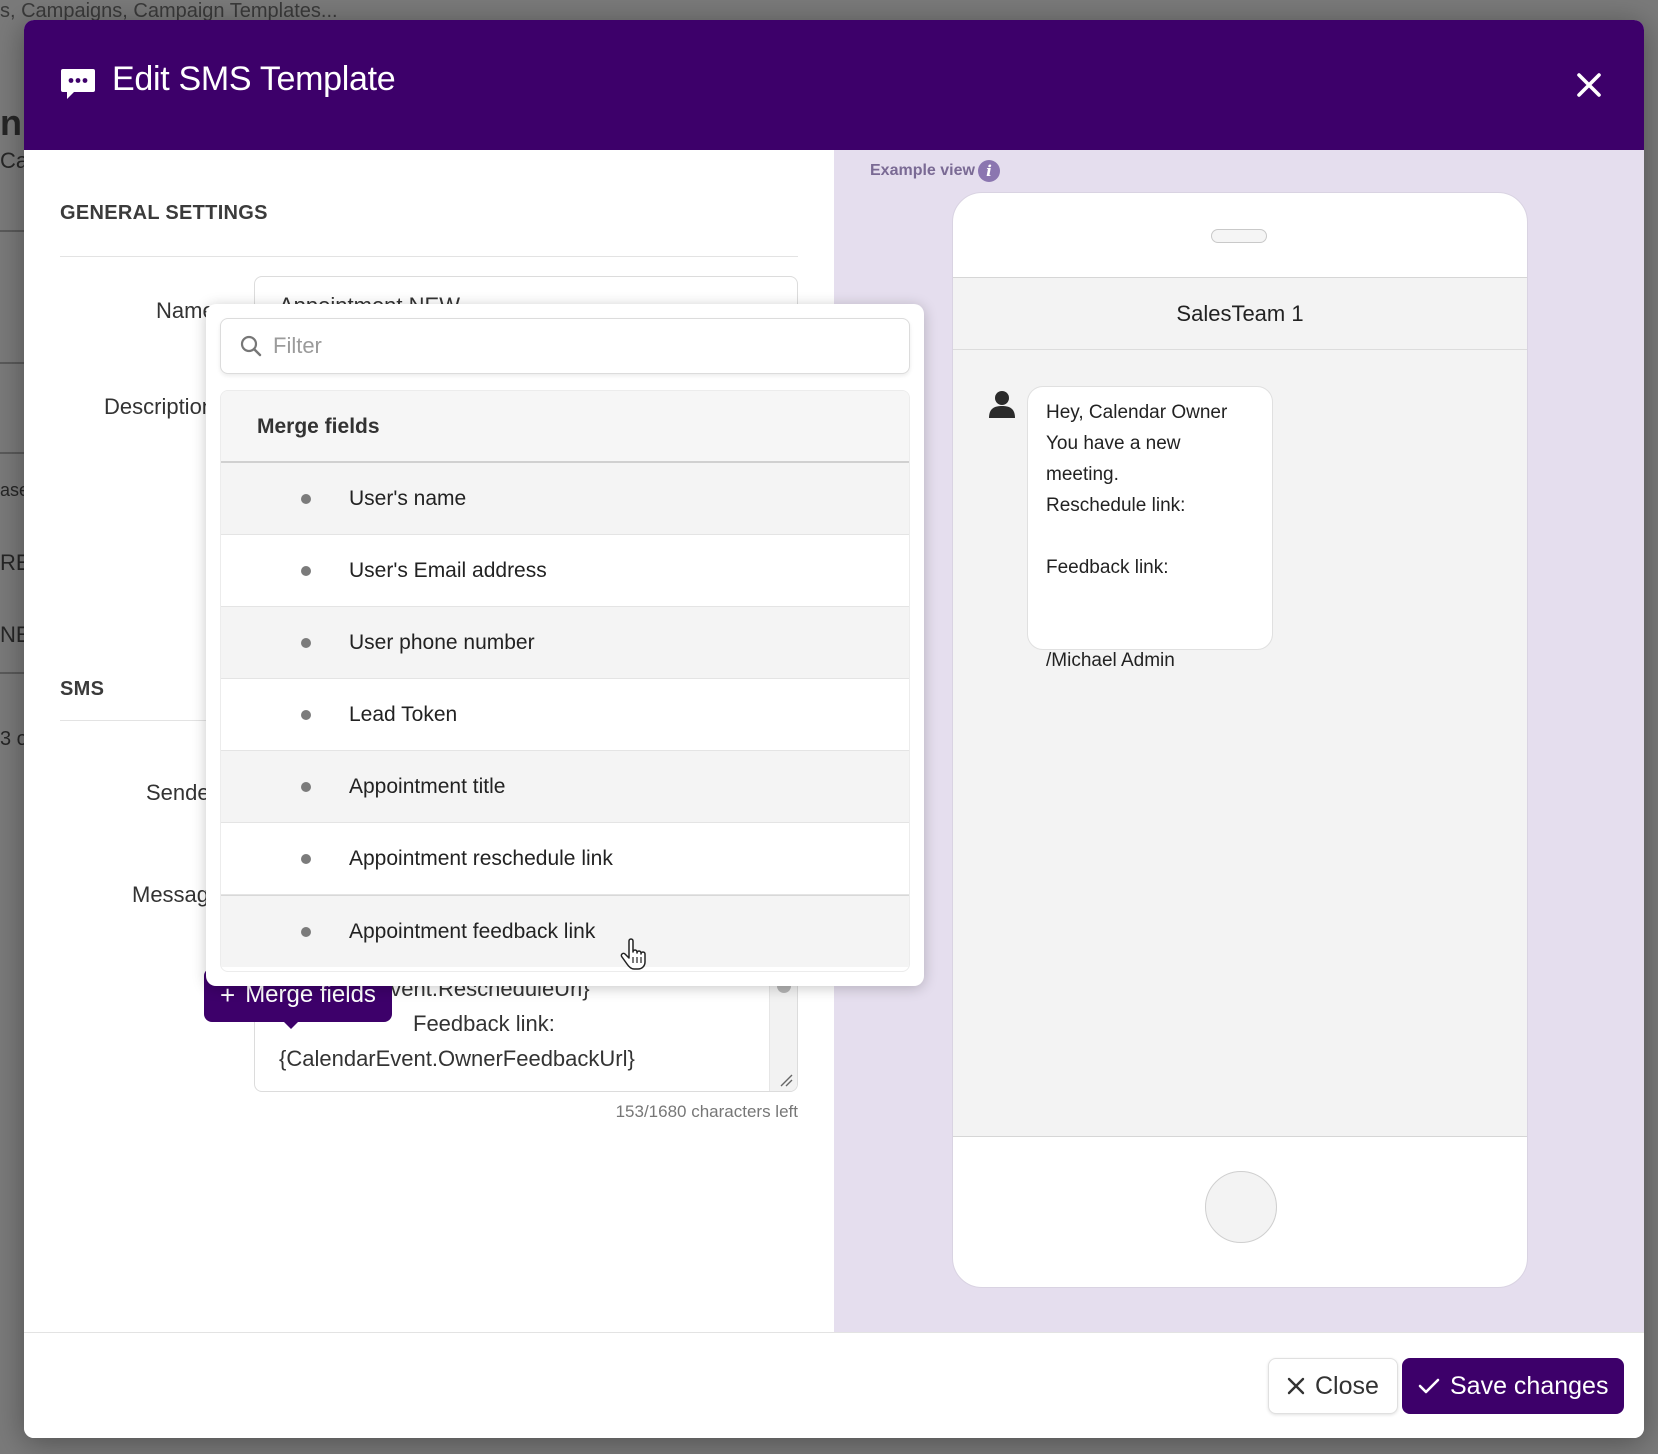 This screenshot has height=1454, width=1658. What do you see at coordinates (427, 786) in the screenshot?
I see `merge-field-label: Appointment title` at bounding box center [427, 786].